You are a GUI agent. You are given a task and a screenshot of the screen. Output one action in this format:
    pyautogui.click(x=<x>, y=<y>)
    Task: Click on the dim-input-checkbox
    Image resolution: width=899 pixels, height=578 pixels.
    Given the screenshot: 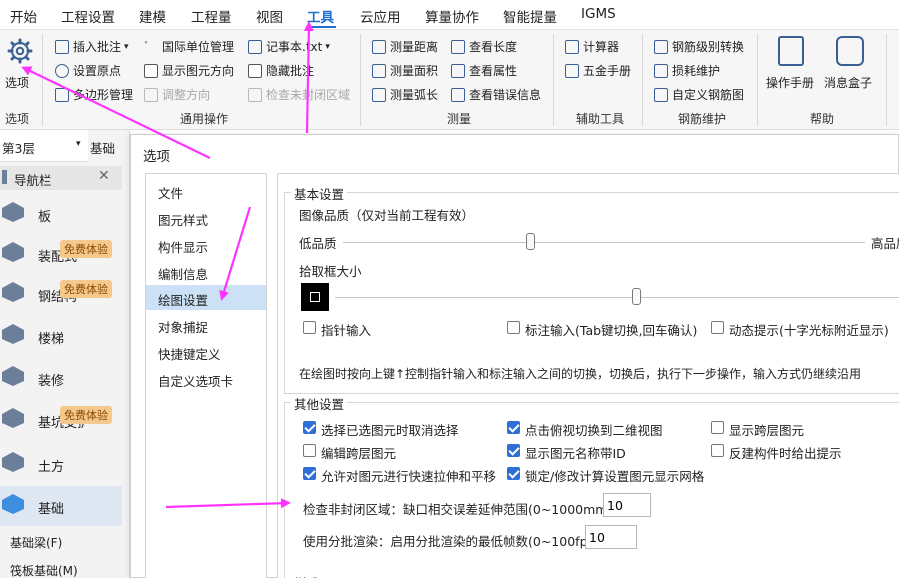 What is the action you would take?
    pyautogui.click(x=513, y=327)
    